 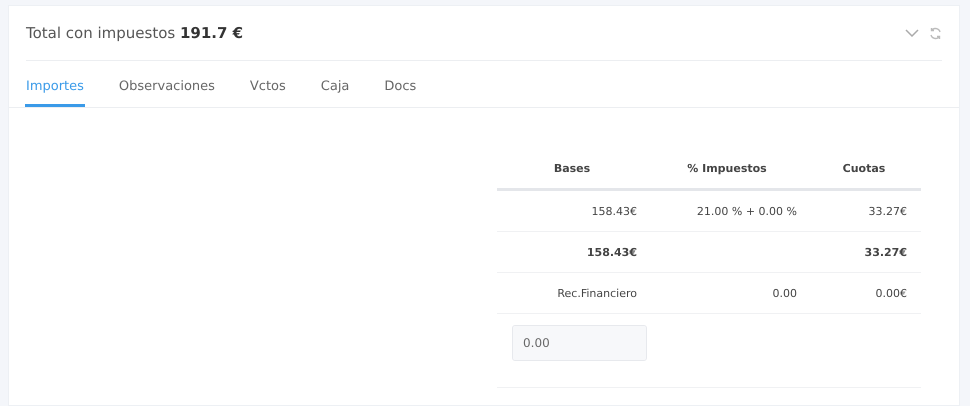 What do you see at coordinates (597, 293) in the screenshot?
I see `table-cell-text: Rec.Financiero` at bounding box center [597, 293].